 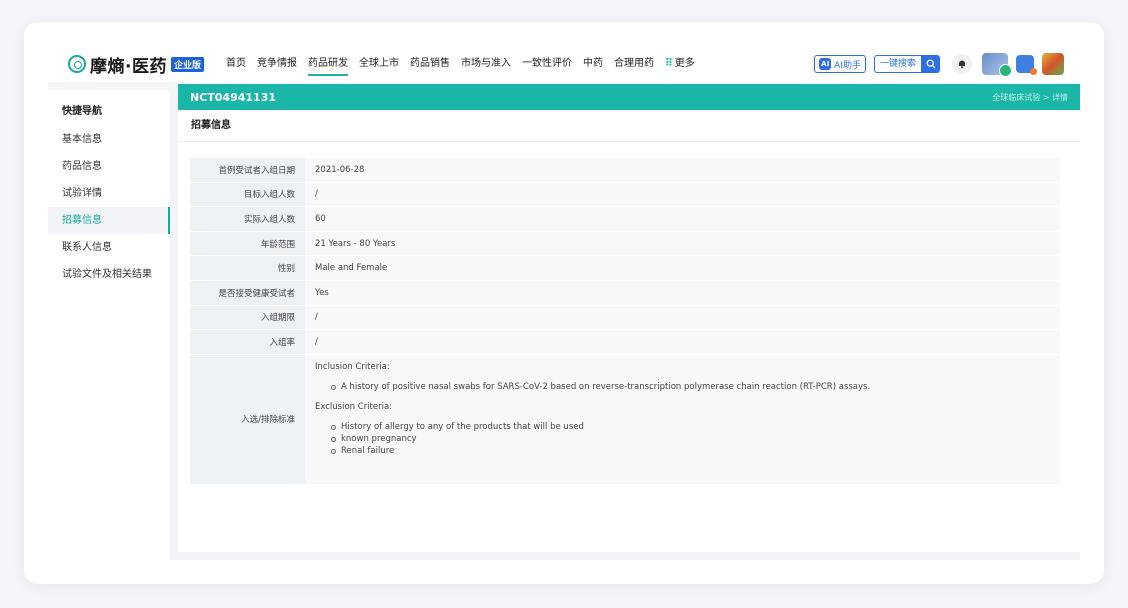 What do you see at coordinates (109, 166) in the screenshot?
I see `sidebar-item-drug-info: 药品信息` at bounding box center [109, 166].